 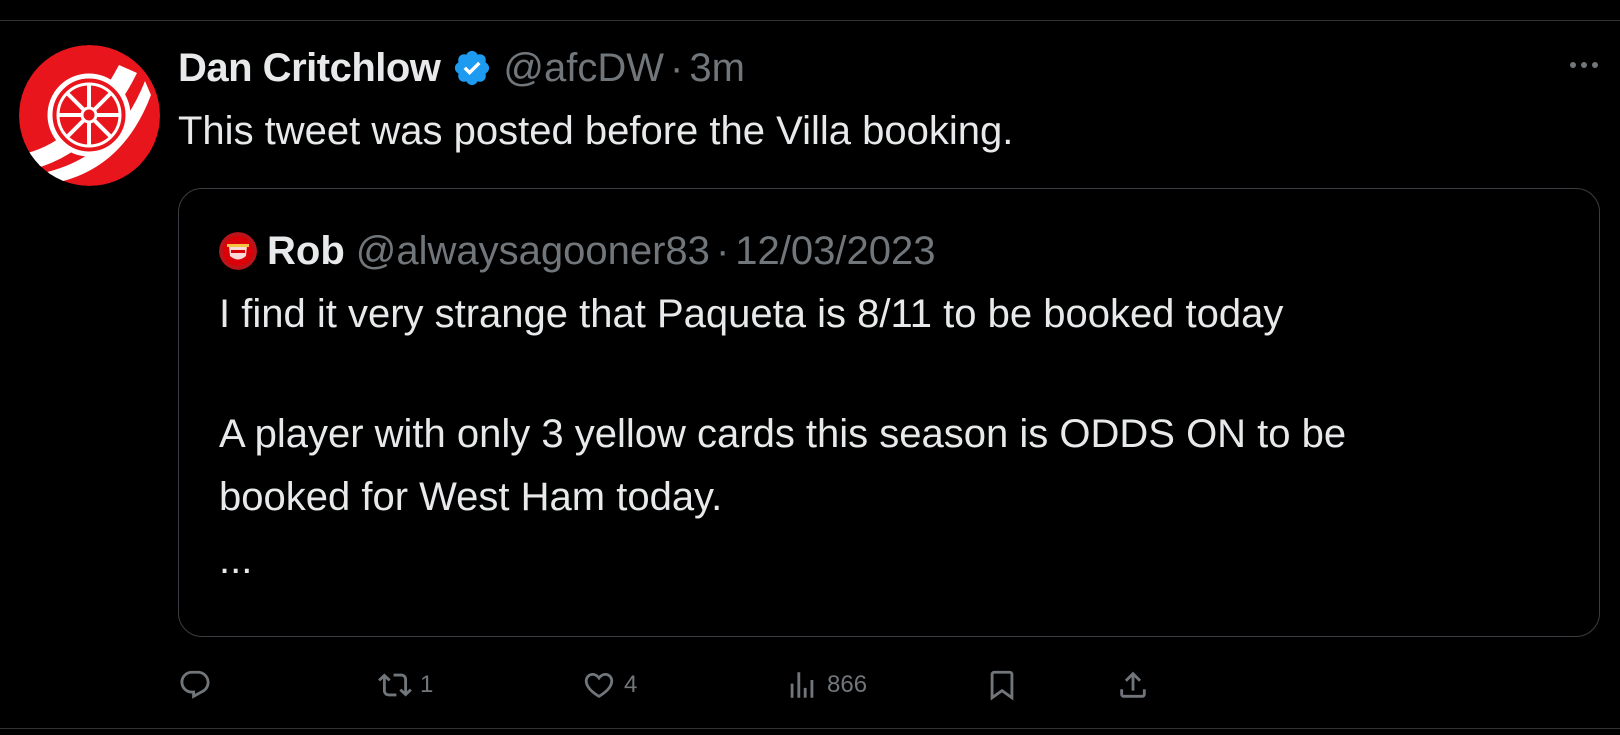 I want to click on avatar, so click(x=89, y=115).